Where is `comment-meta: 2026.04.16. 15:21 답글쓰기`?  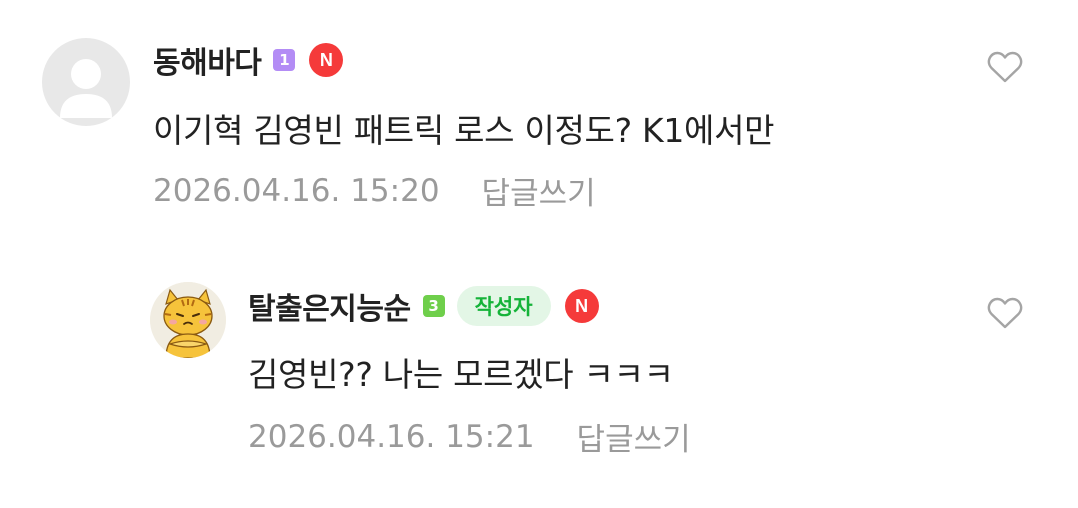
comment-meta: 2026.04.16. 15:21 답글쓰기 is located at coordinates (469, 436).